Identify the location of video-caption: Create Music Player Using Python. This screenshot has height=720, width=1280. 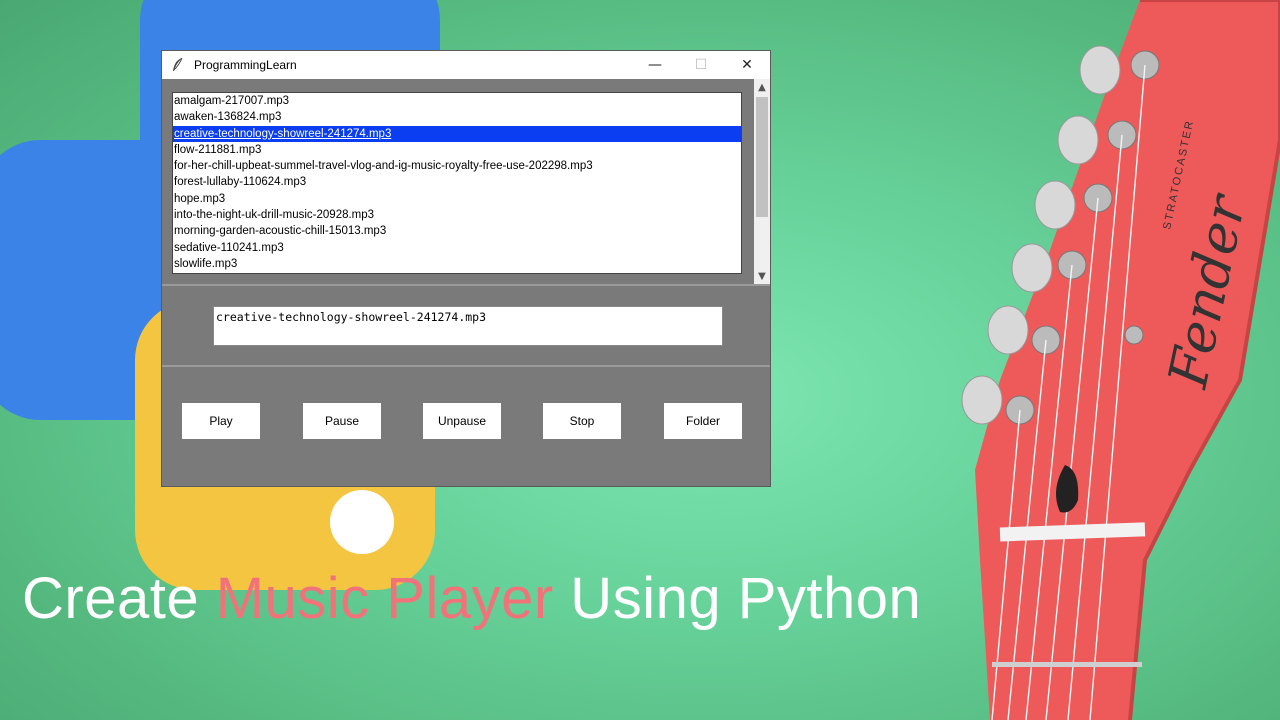
(471, 598).